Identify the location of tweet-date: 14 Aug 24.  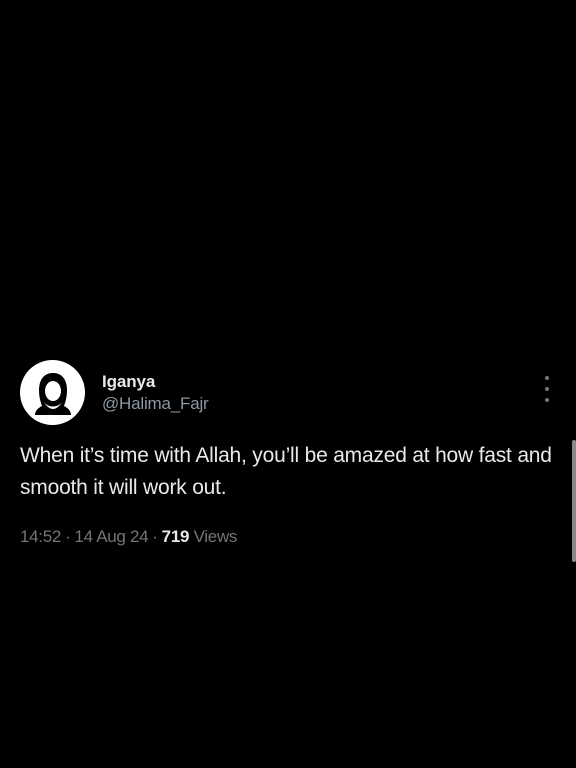
(111, 536).